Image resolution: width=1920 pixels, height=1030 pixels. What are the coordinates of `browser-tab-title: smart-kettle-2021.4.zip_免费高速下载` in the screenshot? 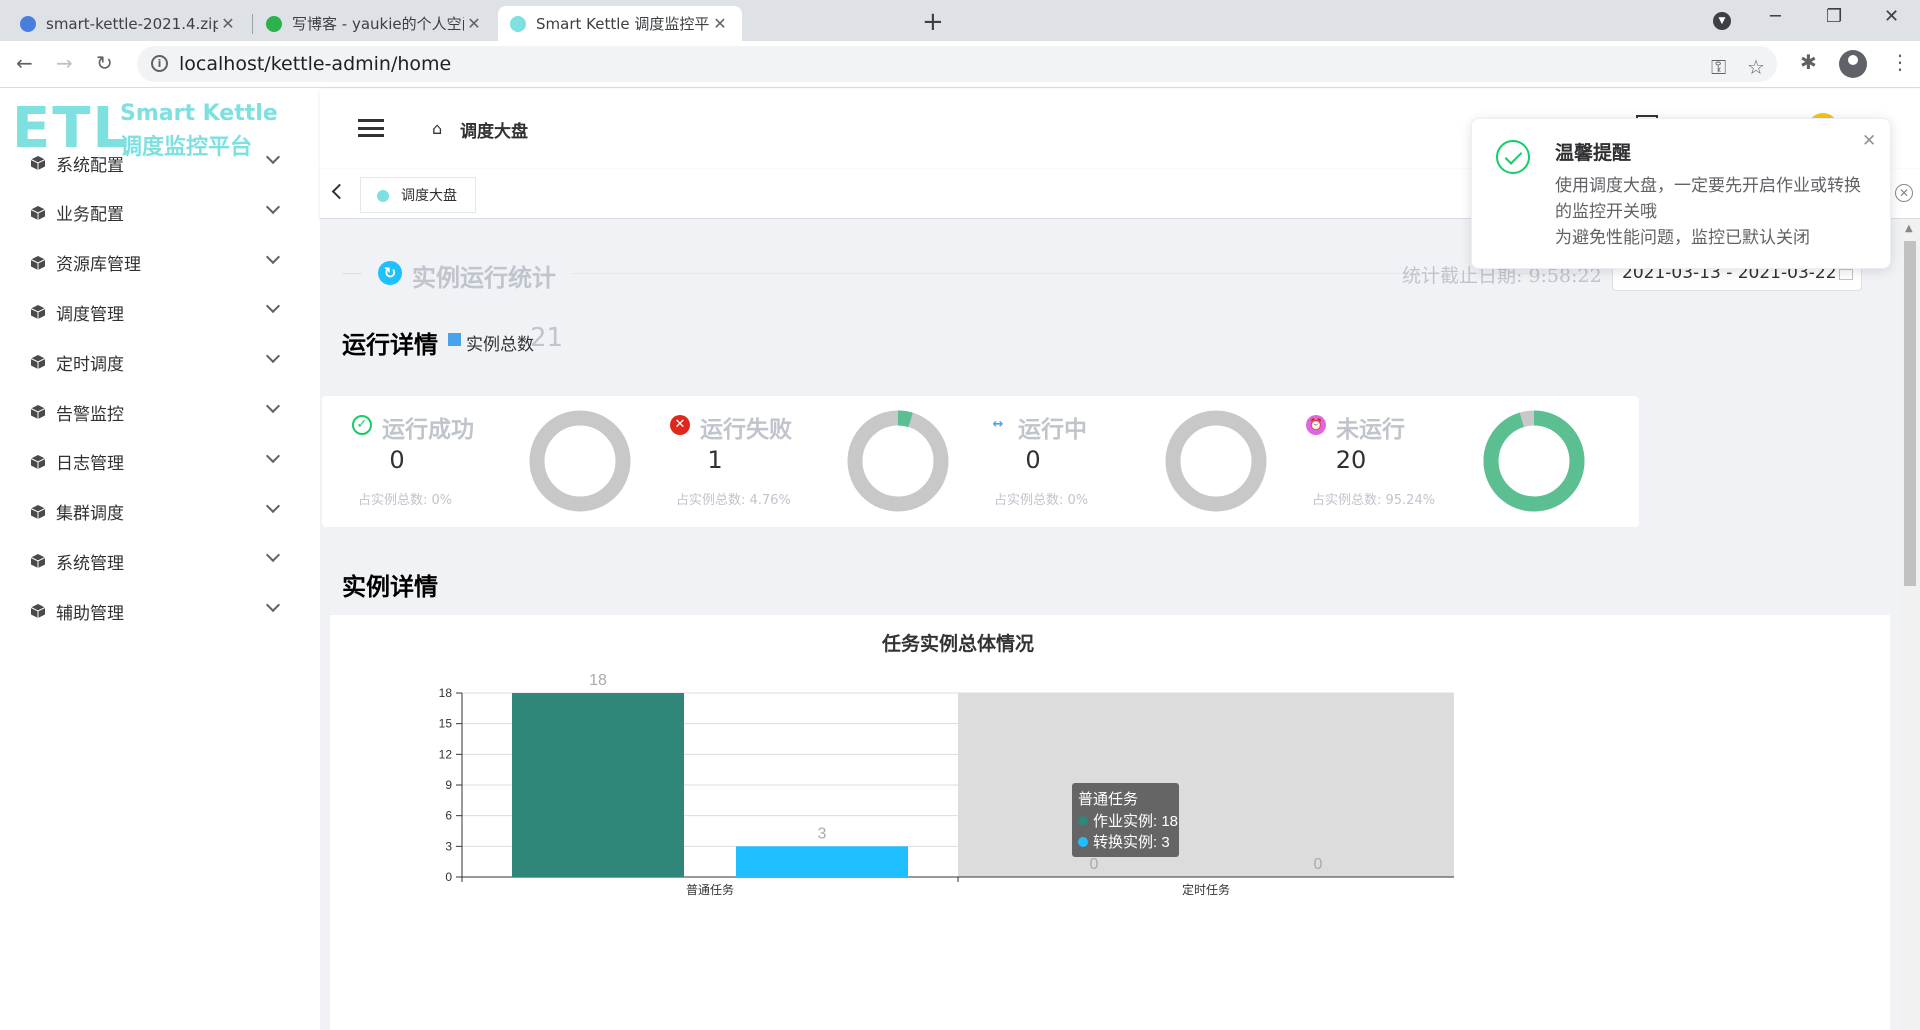 It's located at (132, 24).